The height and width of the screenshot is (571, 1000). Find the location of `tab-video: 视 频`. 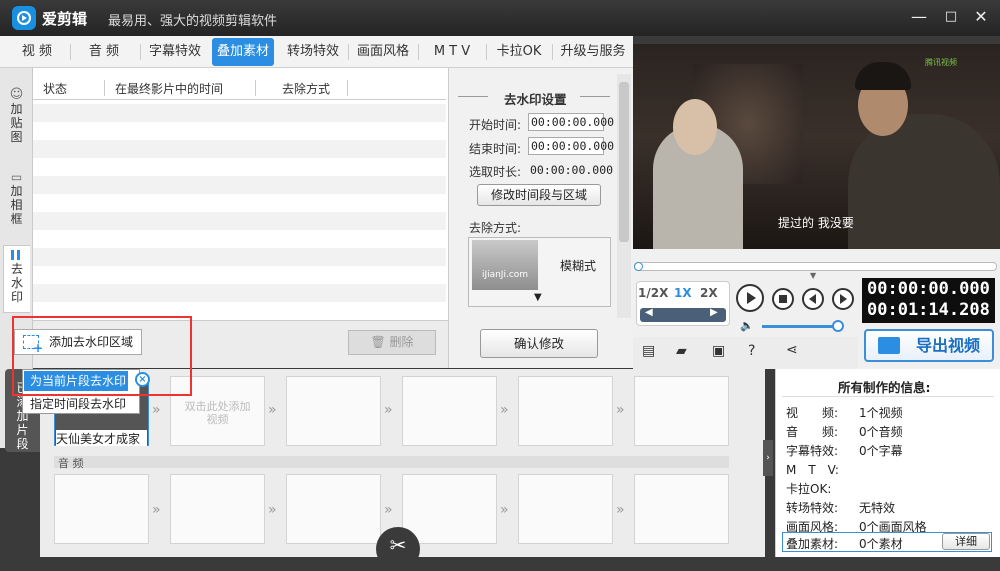

tab-video: 视 频 is located at coordinates (37, 52).